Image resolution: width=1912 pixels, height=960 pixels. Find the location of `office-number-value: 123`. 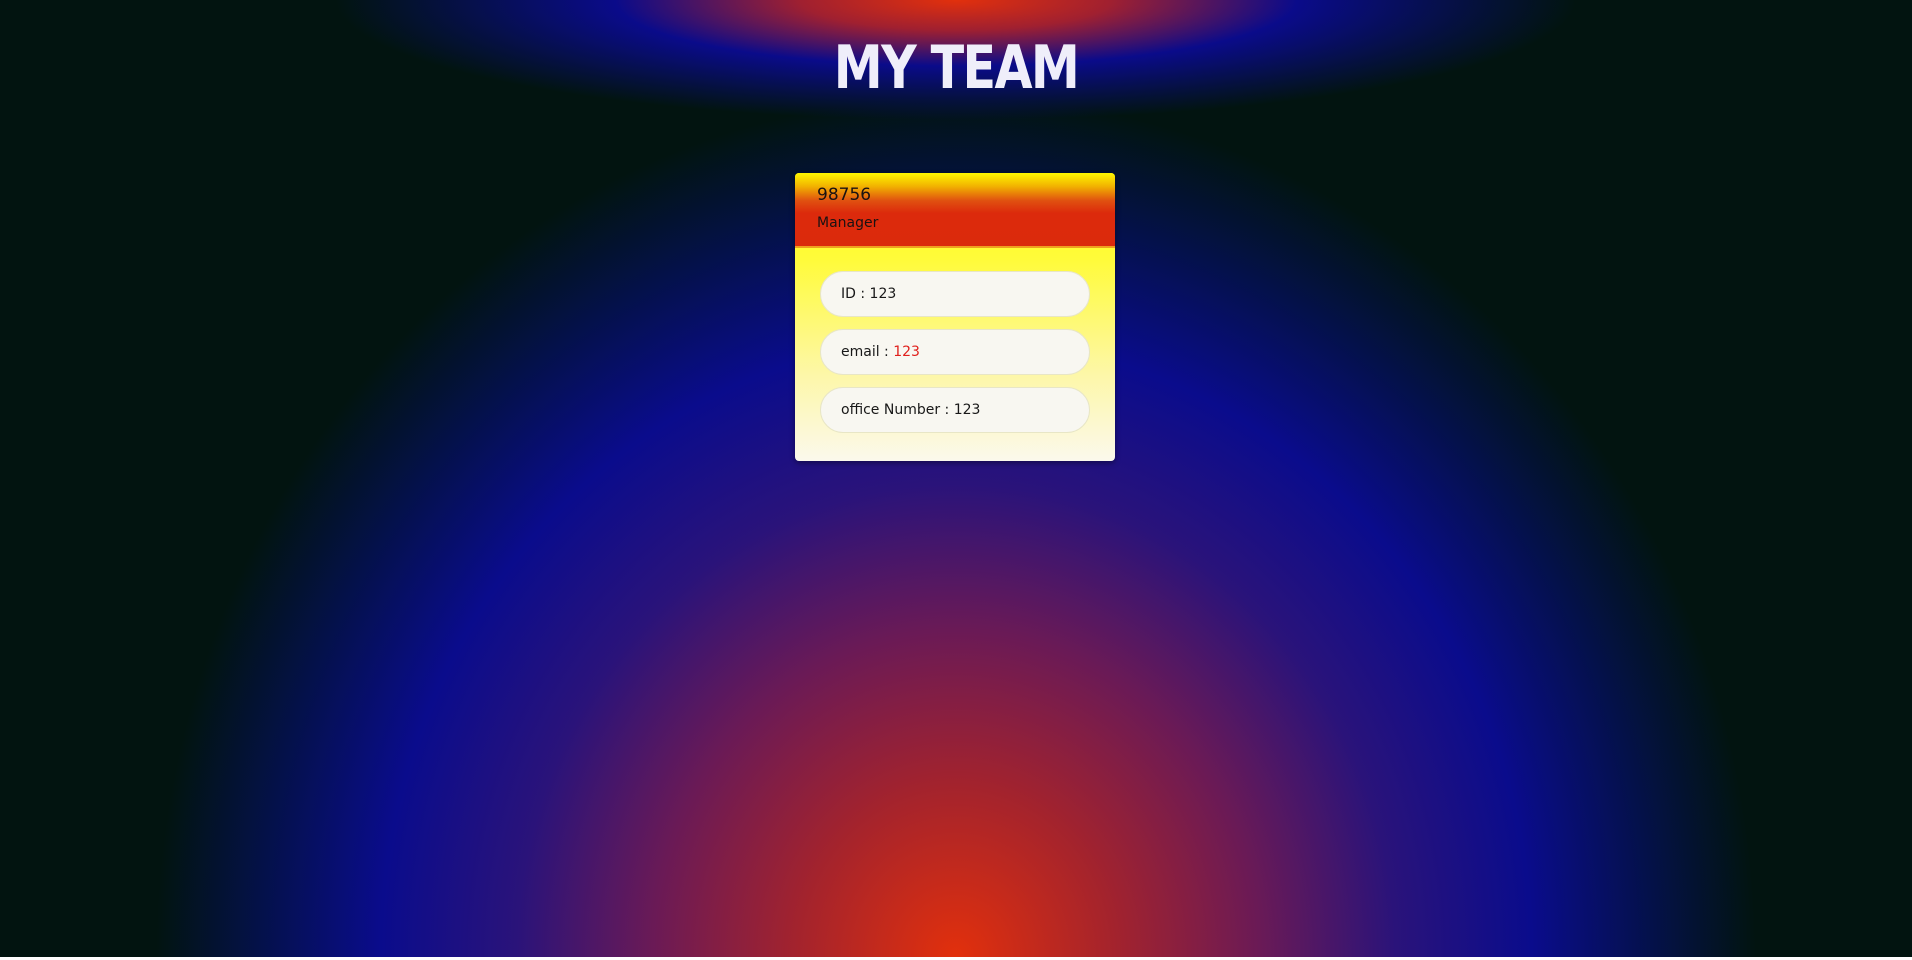

office-number-value: 123 is located at coordinates (967, 410).